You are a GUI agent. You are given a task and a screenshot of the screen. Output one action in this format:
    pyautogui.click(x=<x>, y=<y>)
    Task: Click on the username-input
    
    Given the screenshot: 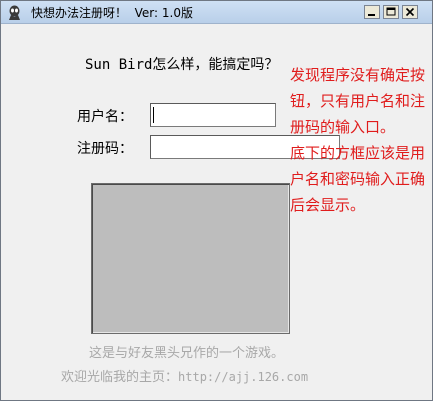 What is the action you would take?
    pyautogui.click(x=213, y=115)
    